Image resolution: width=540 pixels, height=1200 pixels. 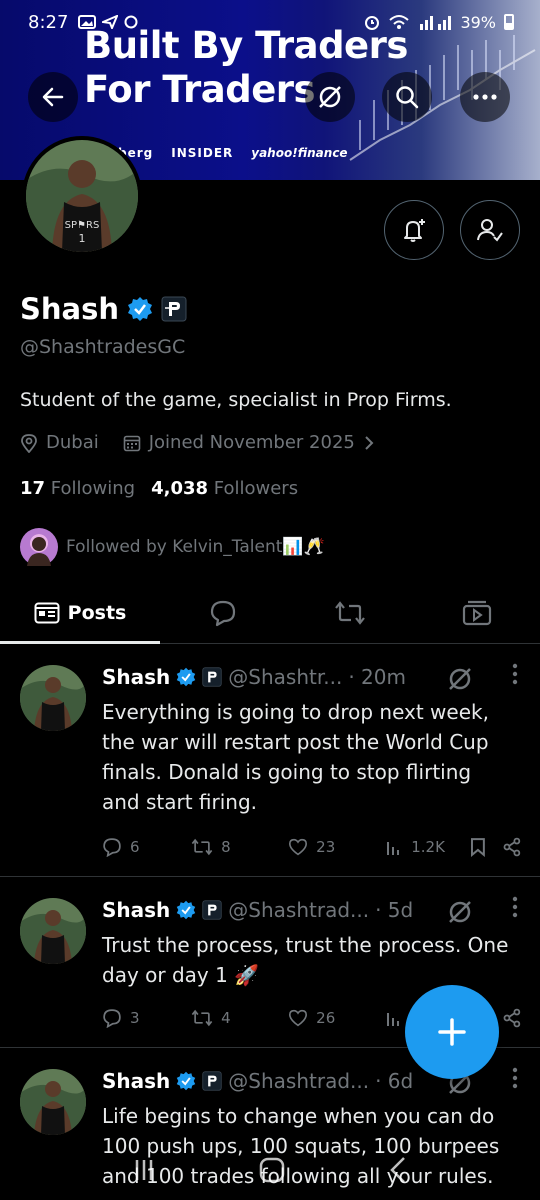 I want to click on search-button, so click(x=407, y=97).